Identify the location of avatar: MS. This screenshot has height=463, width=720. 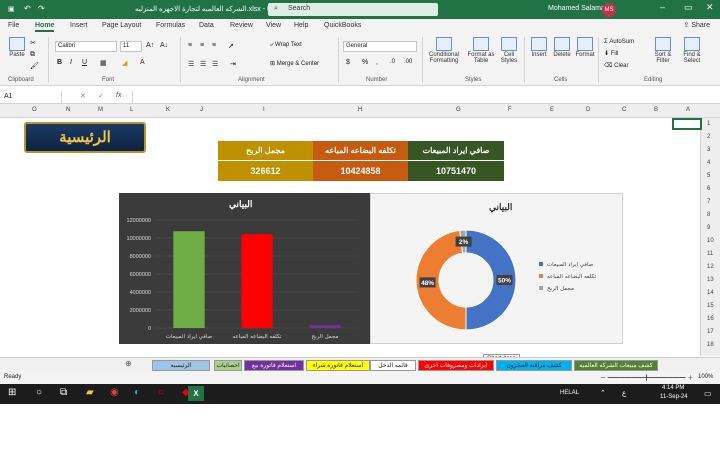
(609, 10).